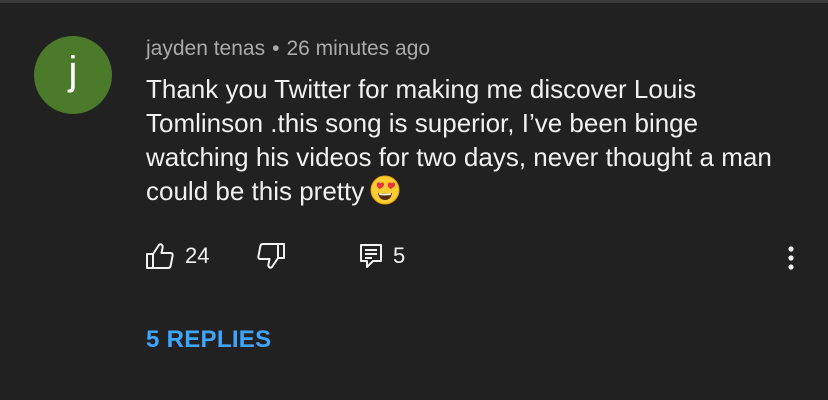 The height and width of the screenshot is (400, 828). I want to click on reply-comment-icon, so click(371, 256).